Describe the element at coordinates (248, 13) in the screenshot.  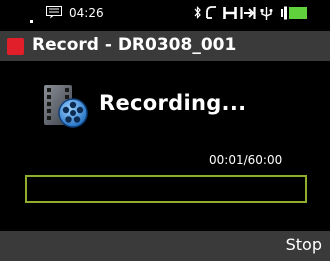
I see `media-sync-icon` at that location.